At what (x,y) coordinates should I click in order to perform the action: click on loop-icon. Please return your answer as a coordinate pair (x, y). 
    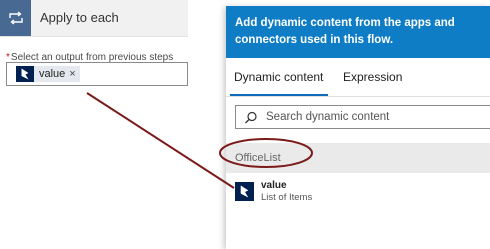
    Looking at the image, I should click on (15, 18).